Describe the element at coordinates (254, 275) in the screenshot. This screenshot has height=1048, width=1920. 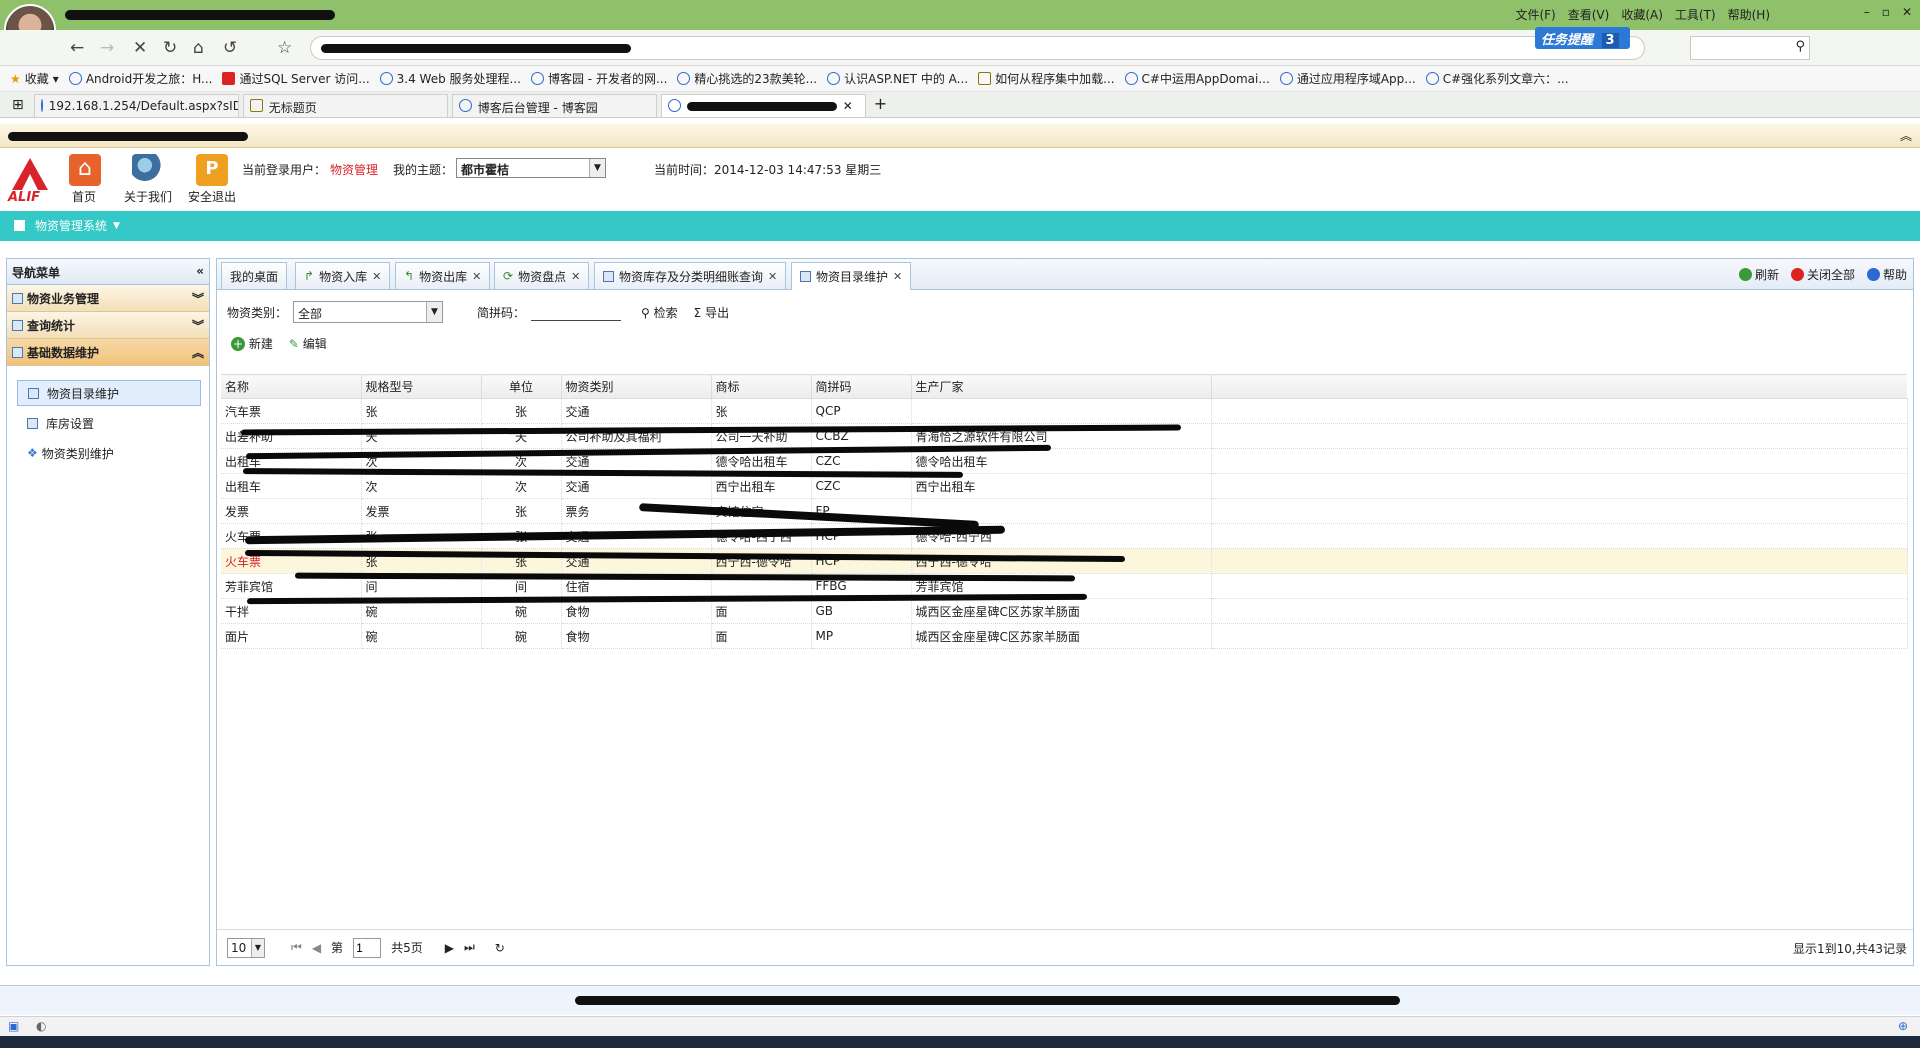
I see `tab-desktop: 我的桌面` at that location.